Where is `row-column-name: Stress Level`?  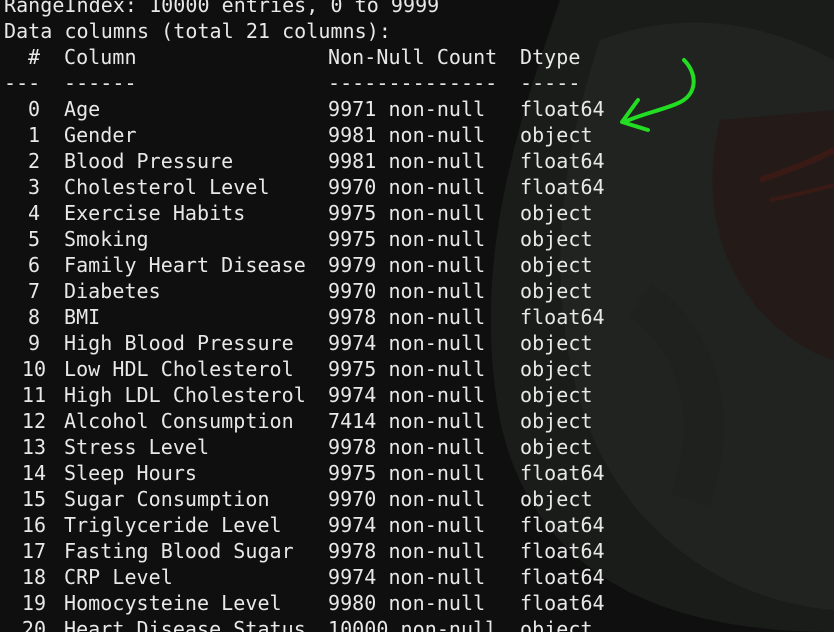
row-column-name: Stress Level is located at coordinates (137, 447).